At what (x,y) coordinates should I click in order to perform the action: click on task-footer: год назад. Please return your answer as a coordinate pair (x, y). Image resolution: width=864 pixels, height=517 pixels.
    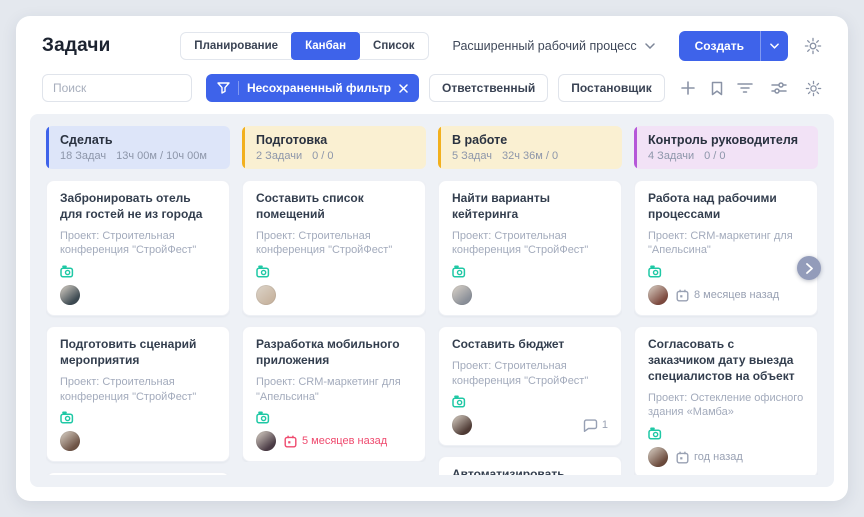
    Looking at the image, I should click on (726, 457).